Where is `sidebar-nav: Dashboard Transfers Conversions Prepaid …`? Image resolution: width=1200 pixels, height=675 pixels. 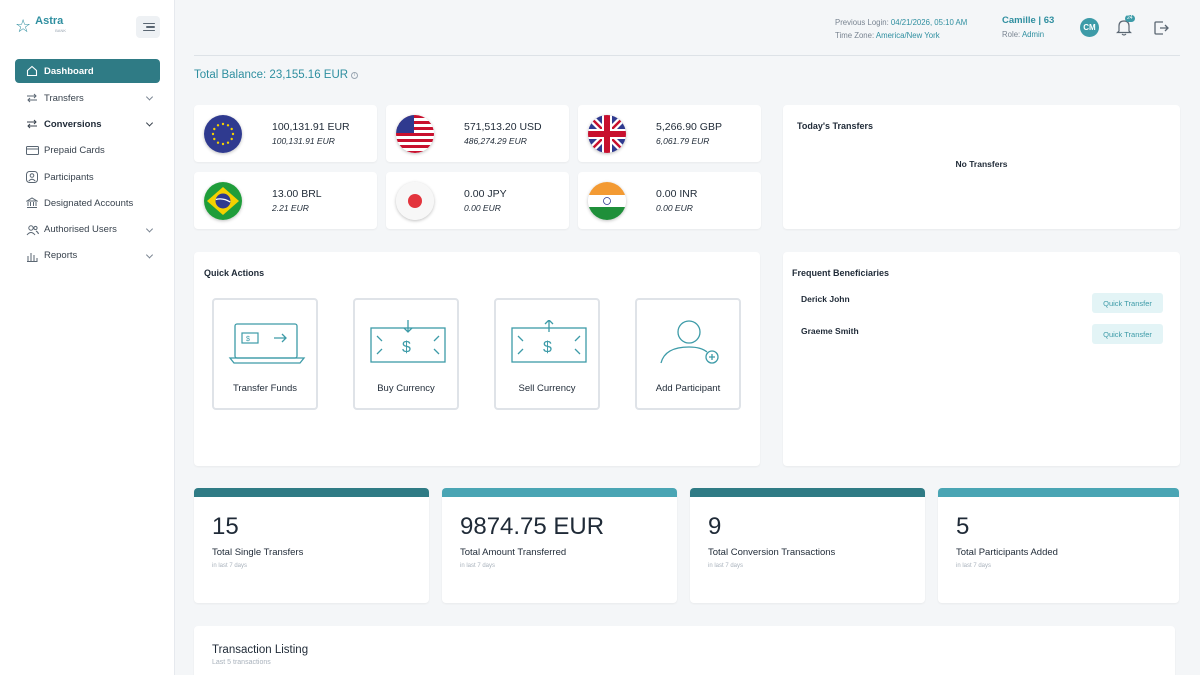 sidebar-nav: Dashboard Transfers Conversions Prepaid … is located at coordinates (87, 164).